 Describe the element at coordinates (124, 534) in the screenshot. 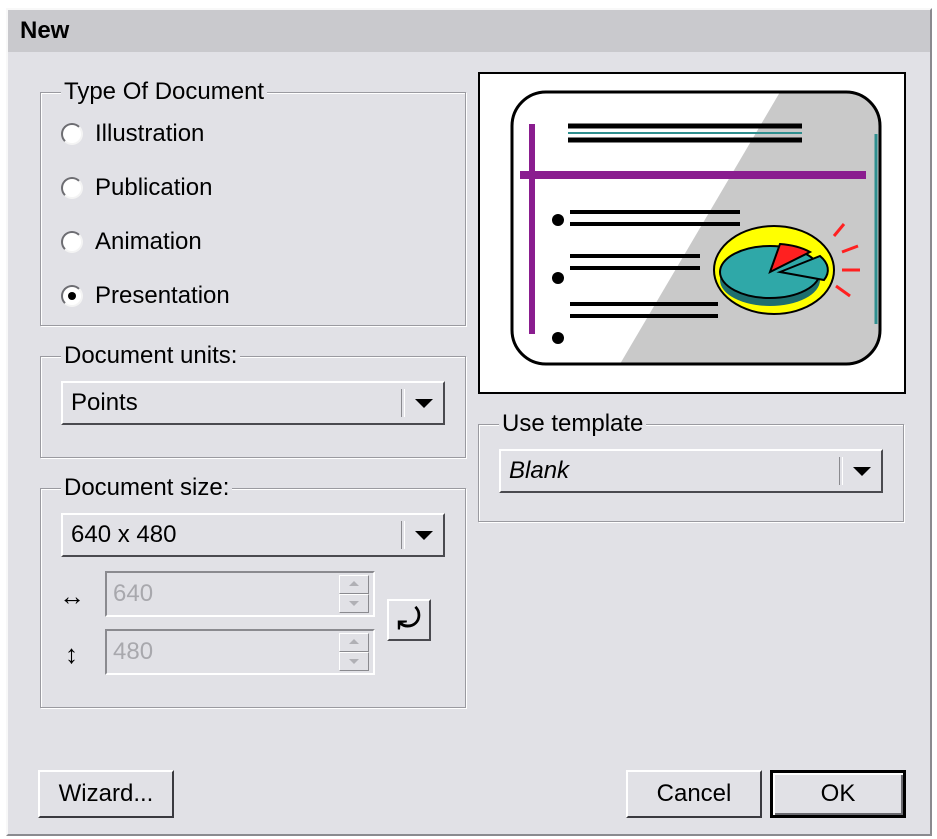

I see `document-size-value: 640 x 480` at that location.